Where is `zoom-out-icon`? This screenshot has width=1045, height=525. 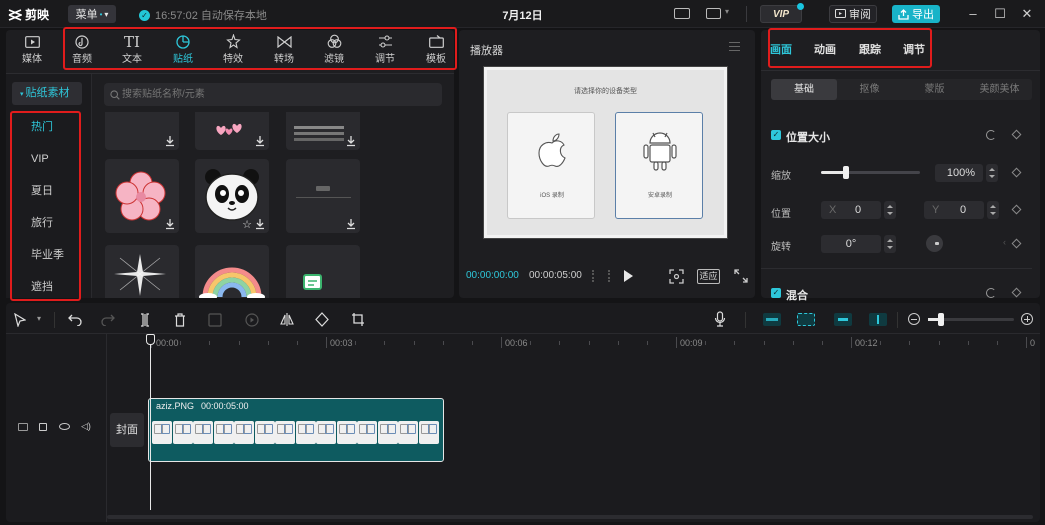 zoom-out-icon is located at coordinates (914, 319).